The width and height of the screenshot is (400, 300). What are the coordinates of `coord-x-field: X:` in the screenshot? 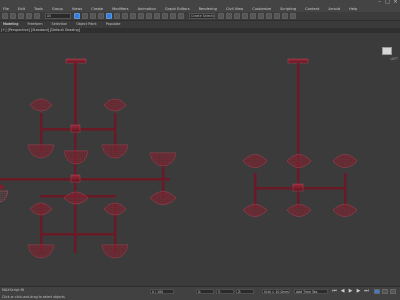 It's located at (205, 291).